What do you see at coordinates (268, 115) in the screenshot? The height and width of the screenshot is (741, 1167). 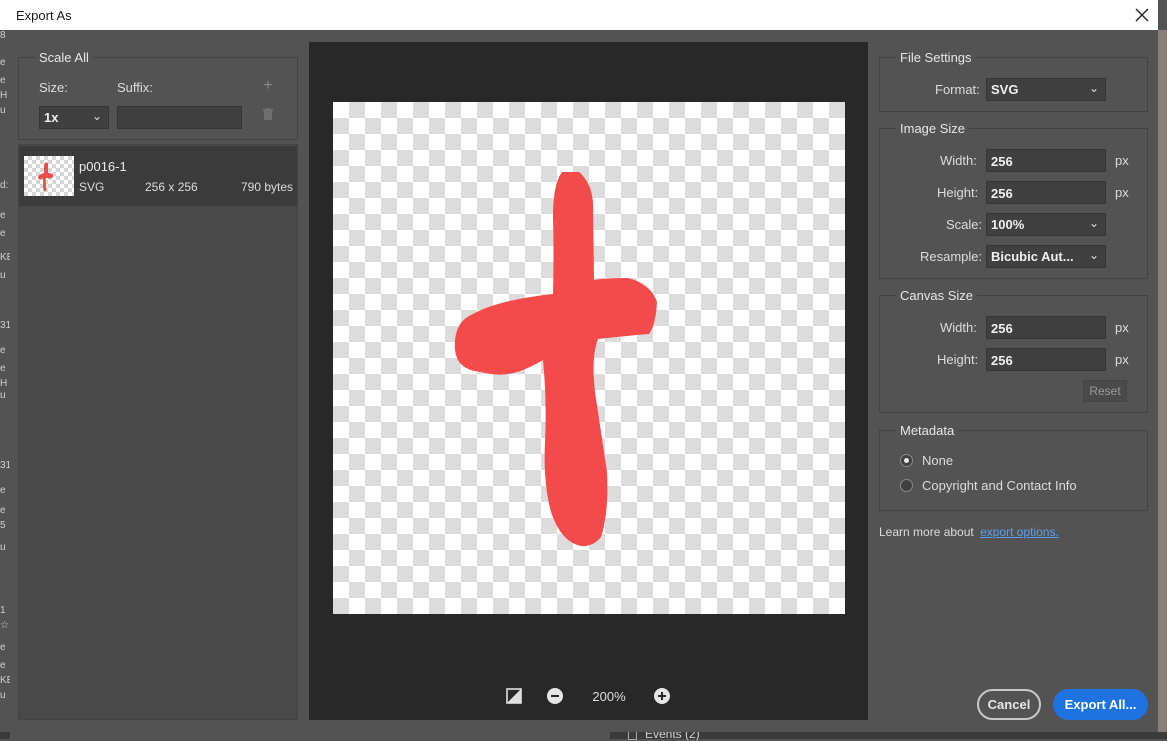 I see `trash-icon` at bounding box center [268, 115].